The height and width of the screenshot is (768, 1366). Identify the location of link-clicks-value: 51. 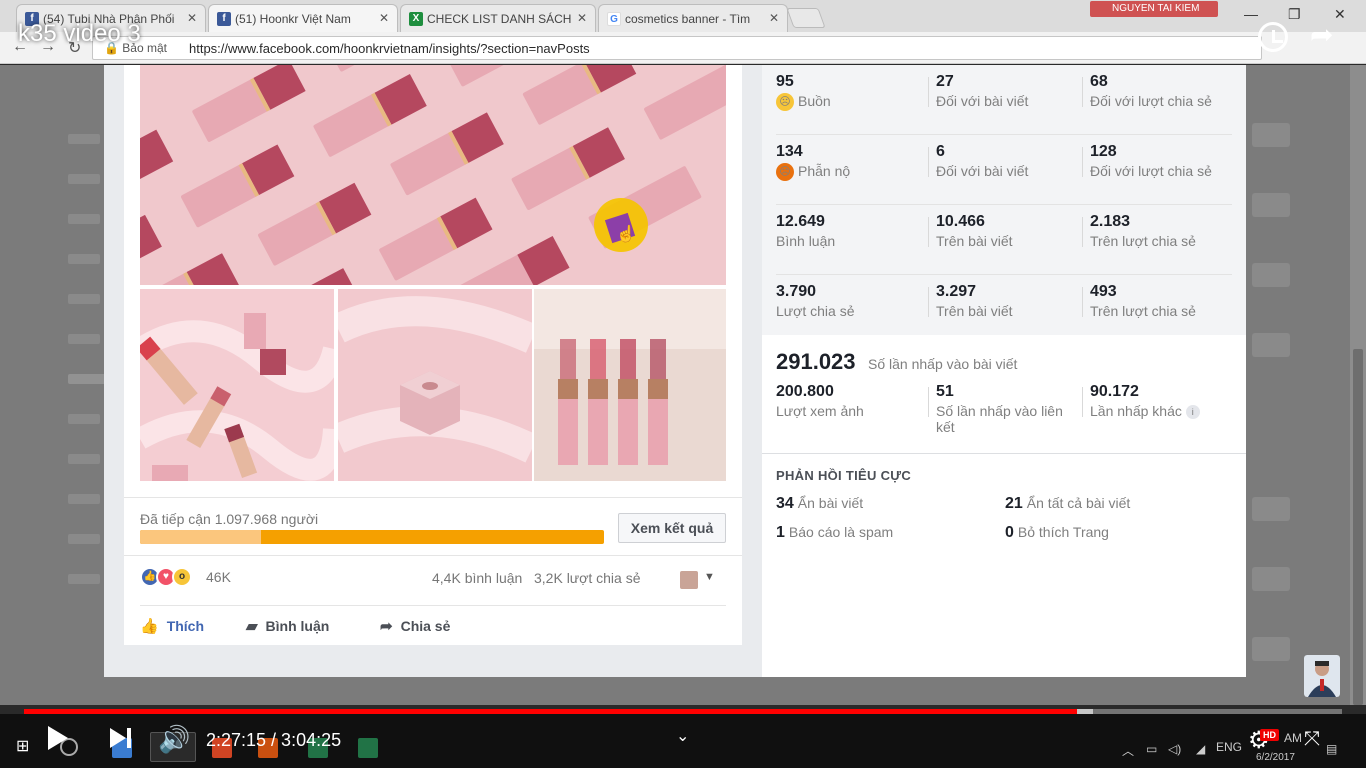
(945, 391).